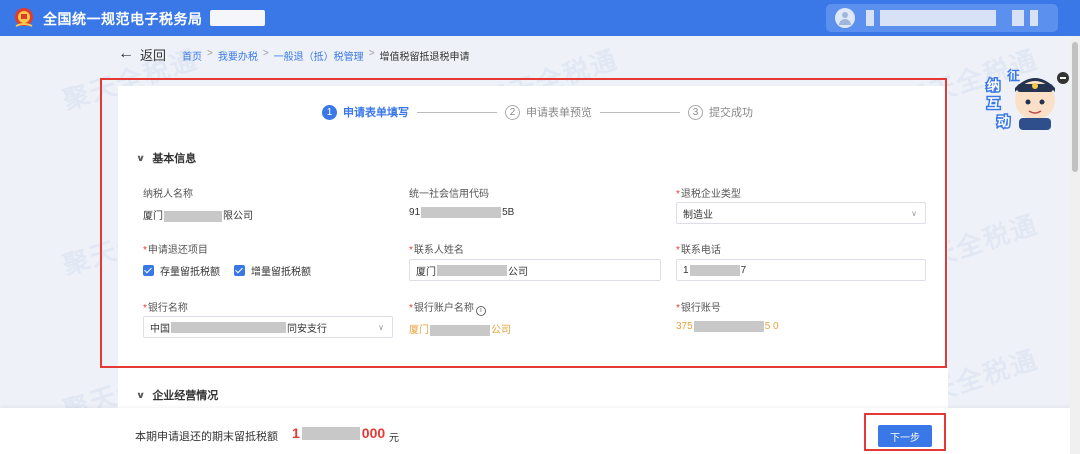  I want to click on refund-amount-value: 1 000, so click(339, 433).